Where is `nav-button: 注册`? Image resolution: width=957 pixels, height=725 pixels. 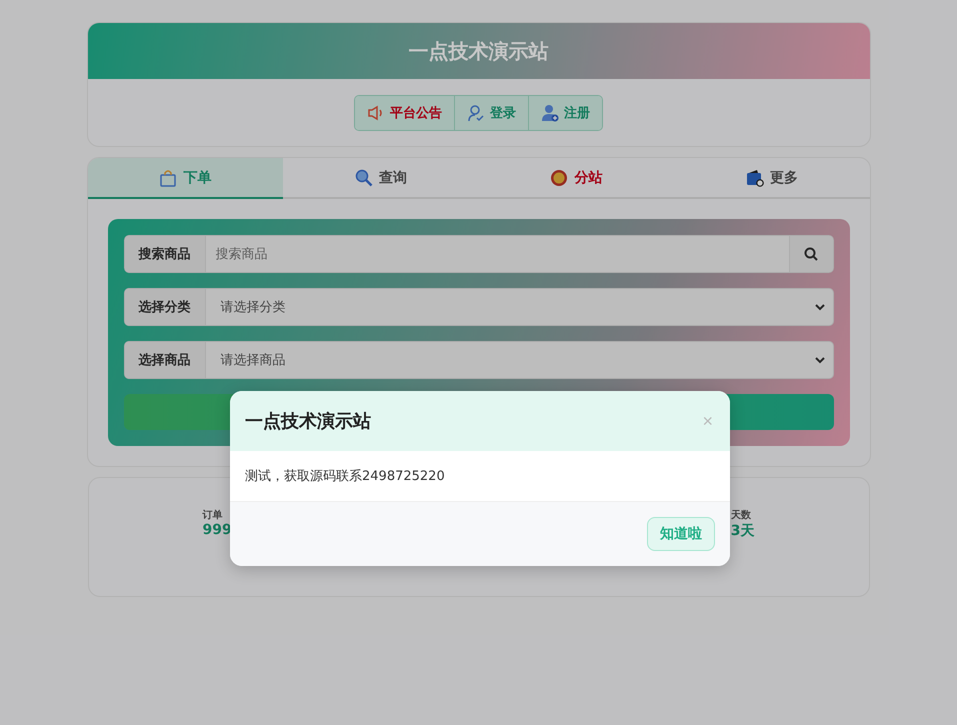 nav-button: 注册 is located at coordinates (565, 113).